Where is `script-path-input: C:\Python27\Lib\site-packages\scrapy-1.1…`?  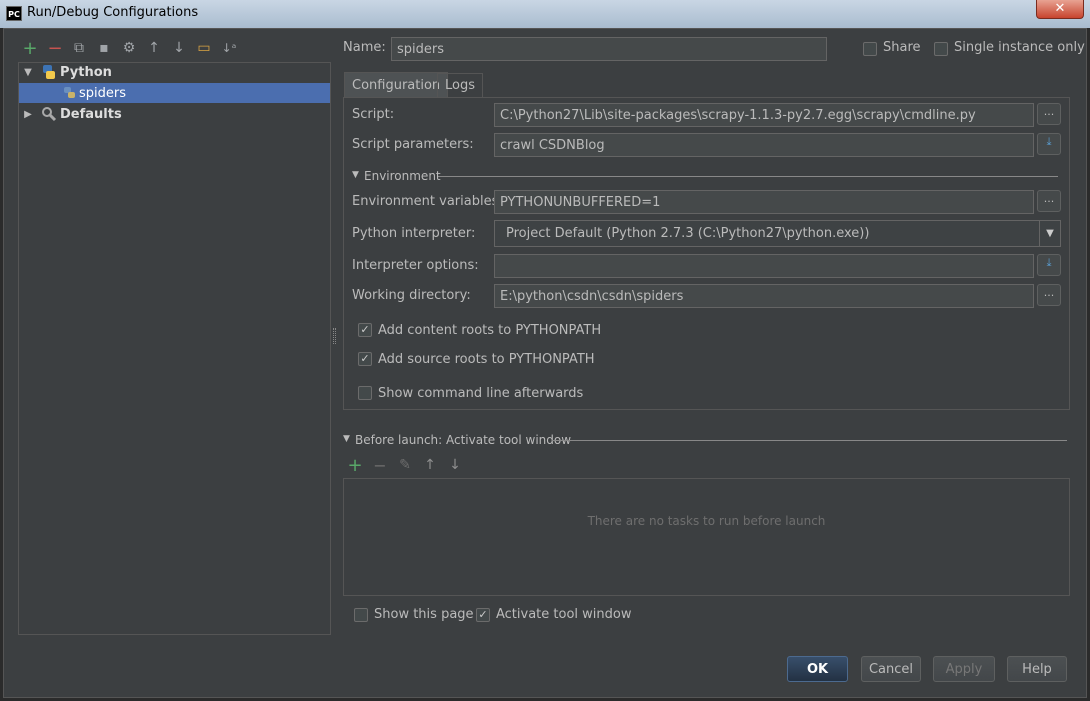
script-path-input: C:\Python27\Lib\site-packages\scrapy-1.1… is located at coordinates (764, 115).